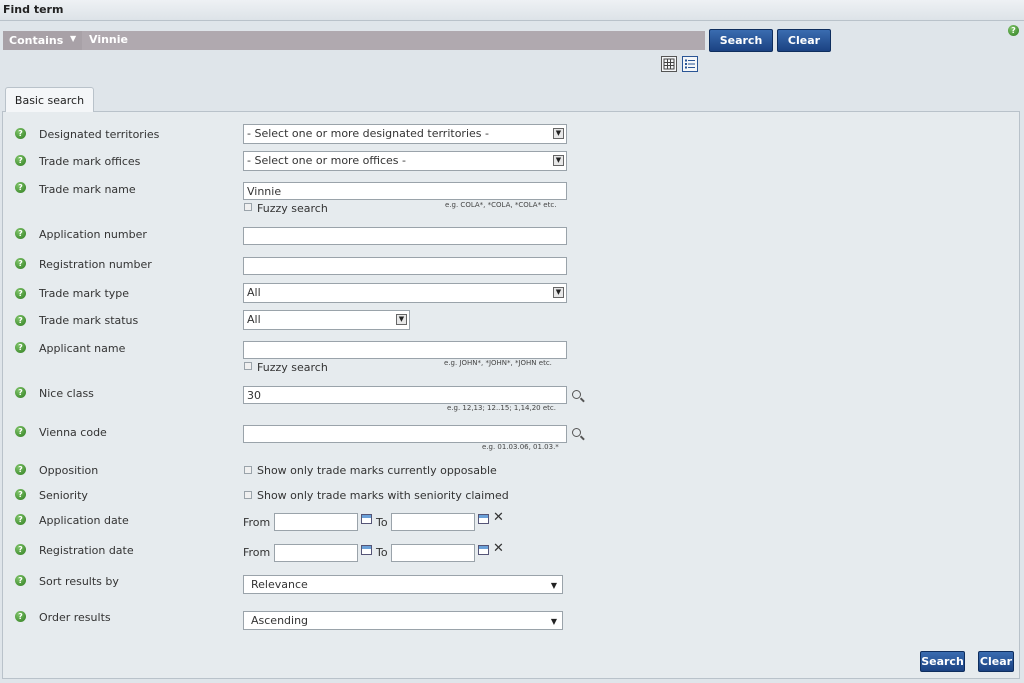 The height and width of the screenshot is (683, 1024). I want to click on application-date-from-input, so click(316, 522).